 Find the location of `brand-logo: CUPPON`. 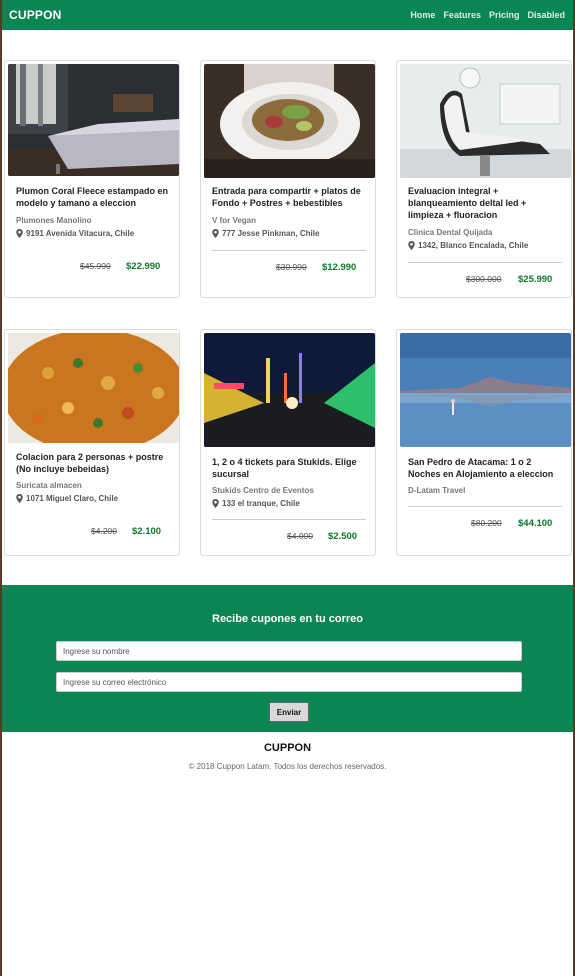

brand-logo: CUPPON is located at coordinates (35, 15).